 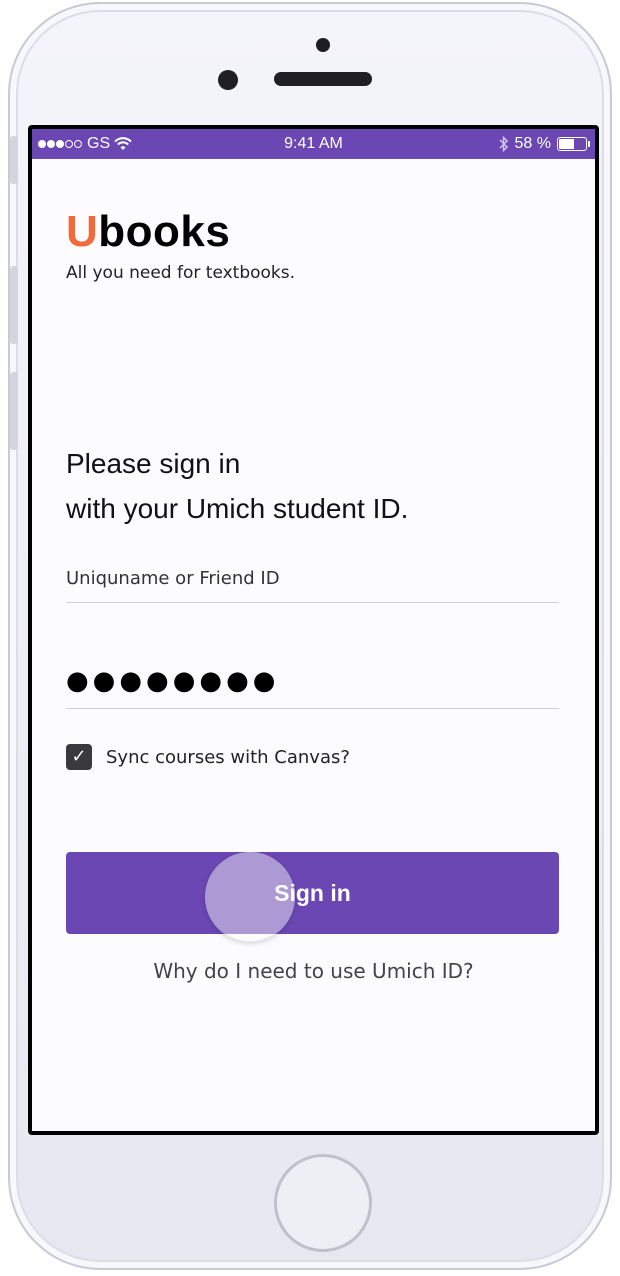 I want to click on username-field, so click(x=312, y=579).